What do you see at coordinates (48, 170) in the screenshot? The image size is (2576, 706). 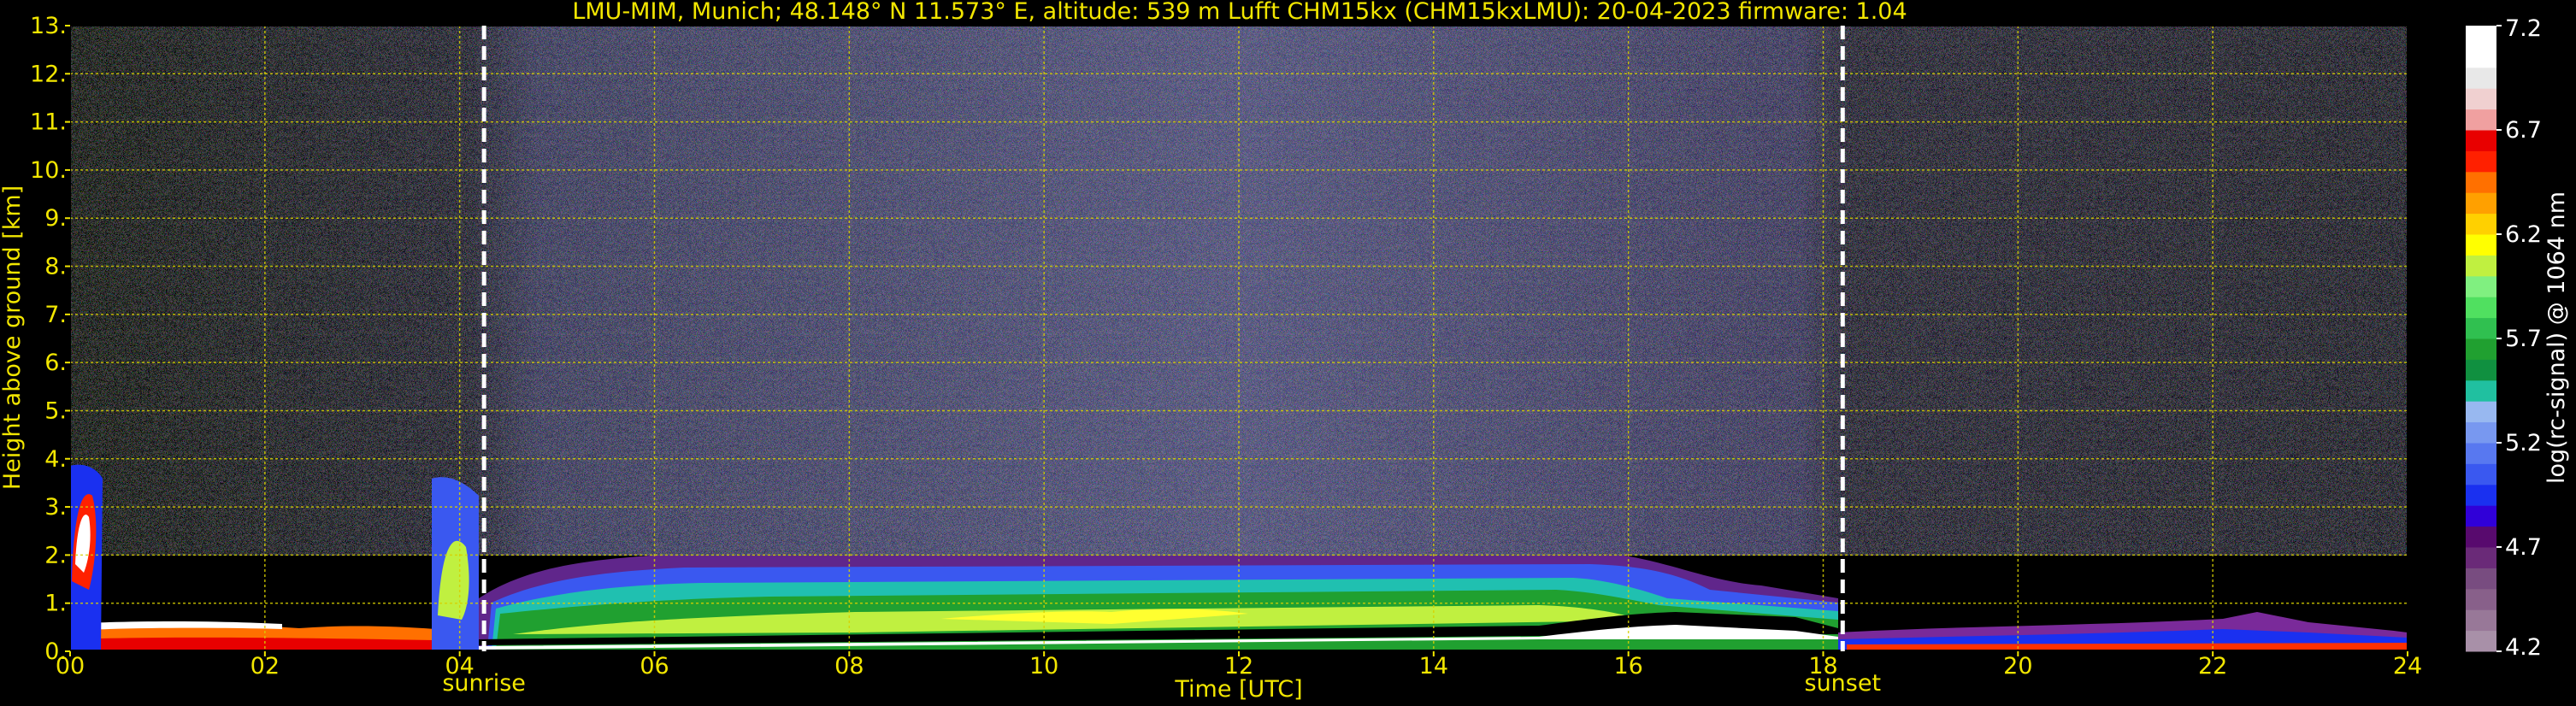 I see `y-tick-label: 10.` at bounding box center [48, 170].